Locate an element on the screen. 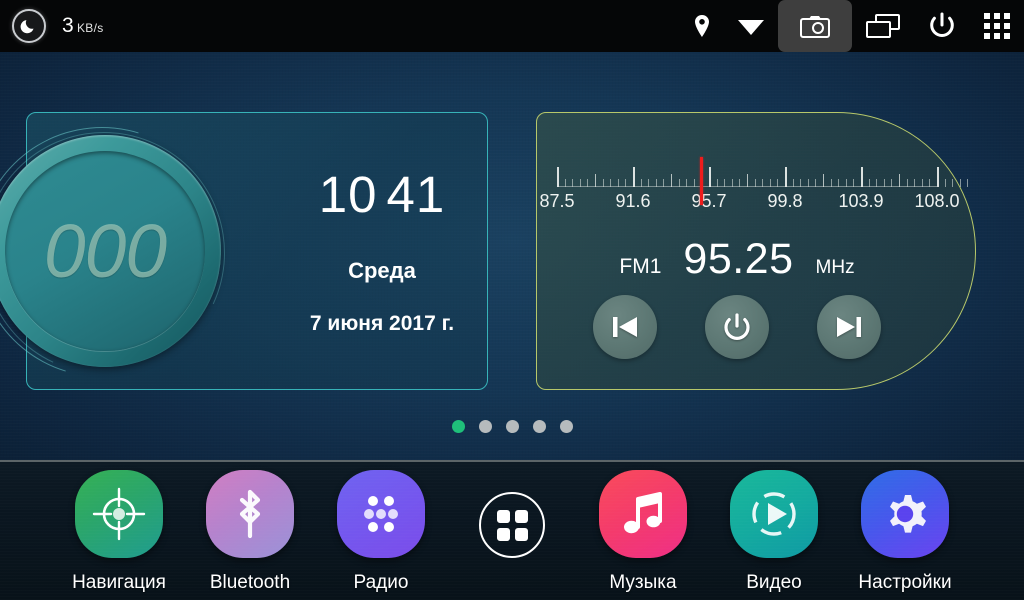 The image size is (1024, 600). moon-icon is located at coordinates (29, 26).